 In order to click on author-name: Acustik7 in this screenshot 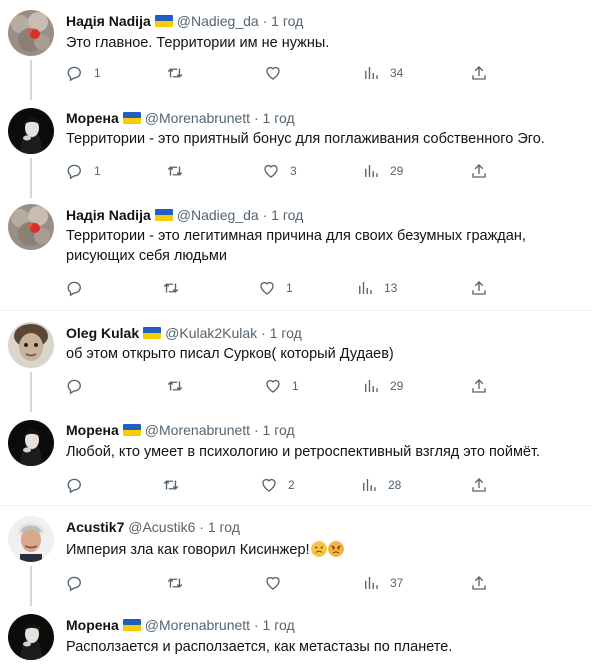, I will do `click(95, 527)`.